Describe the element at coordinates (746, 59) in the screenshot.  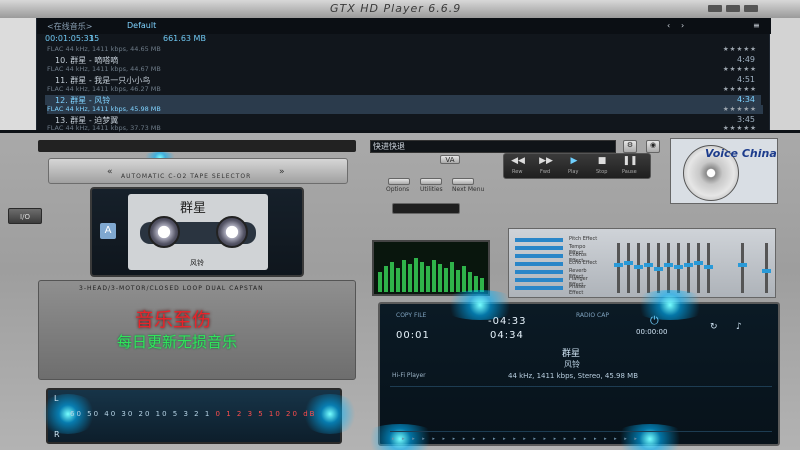
I see `track-duration: 4:49` at that location.